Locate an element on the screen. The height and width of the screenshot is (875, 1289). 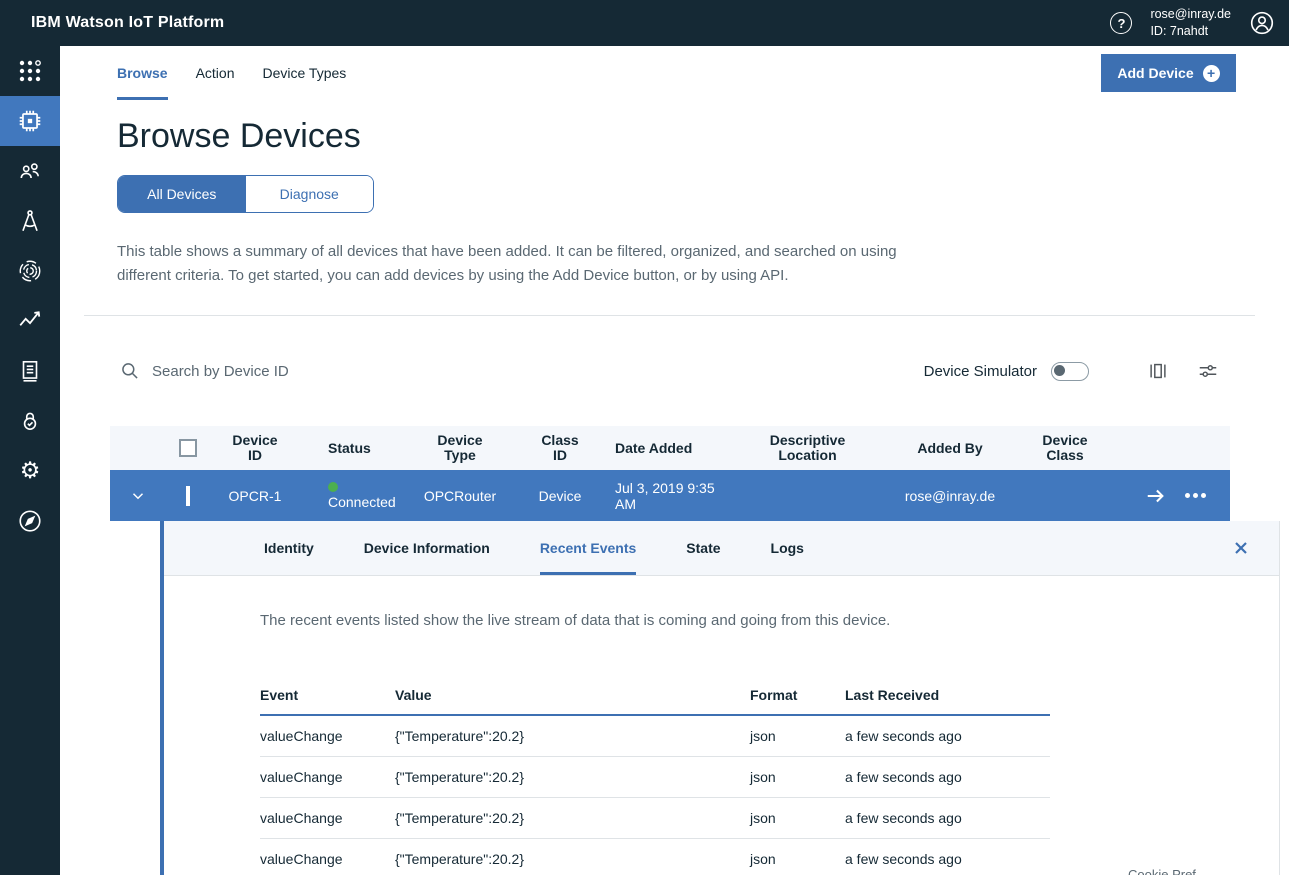
select-all-checkbox is located at coordinates (187, 448).